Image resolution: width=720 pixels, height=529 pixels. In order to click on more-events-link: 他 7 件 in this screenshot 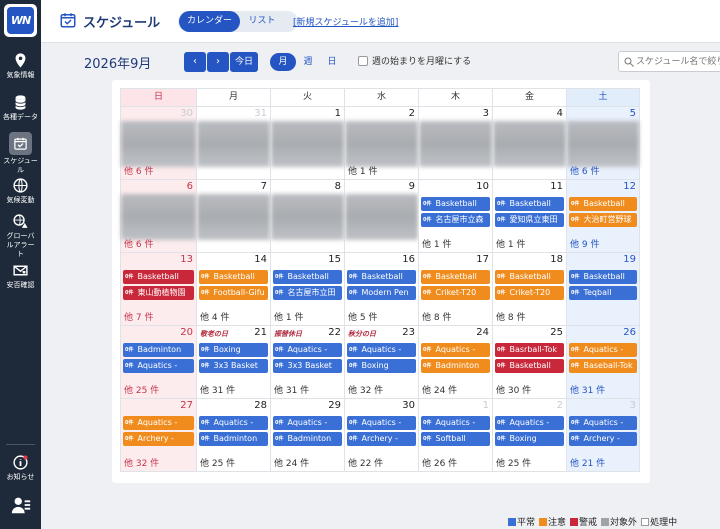, I will do `click(138, 316)`.